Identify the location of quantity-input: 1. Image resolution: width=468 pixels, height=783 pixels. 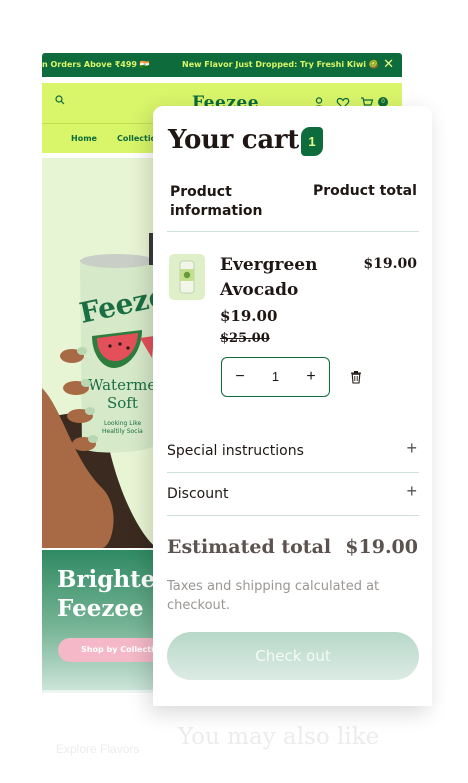
(275, 377).